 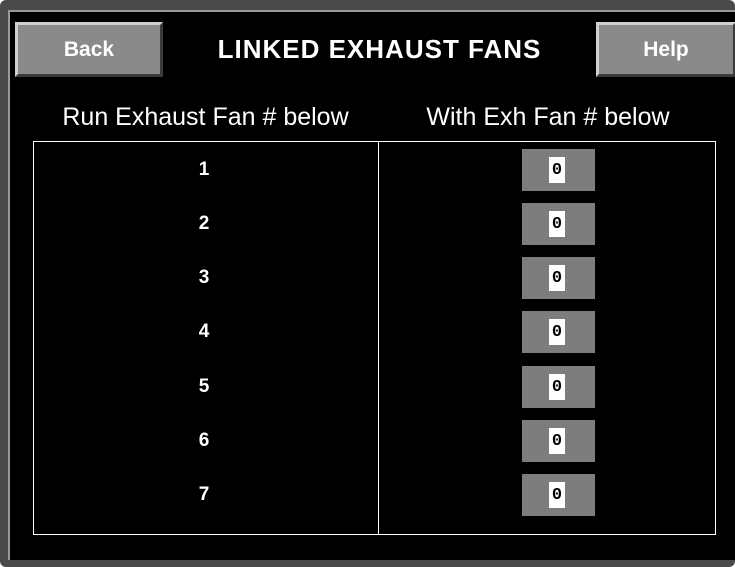 I want to click on column-header-run-fan: Run Exhaust Fan # below, so click(x=205, y=116).